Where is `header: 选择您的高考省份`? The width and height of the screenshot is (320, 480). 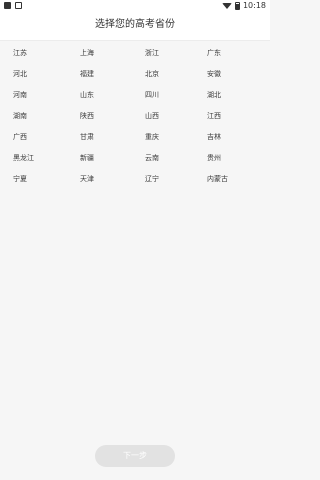 header: 选择您的高考省份 is located at coordinates (135, 26).